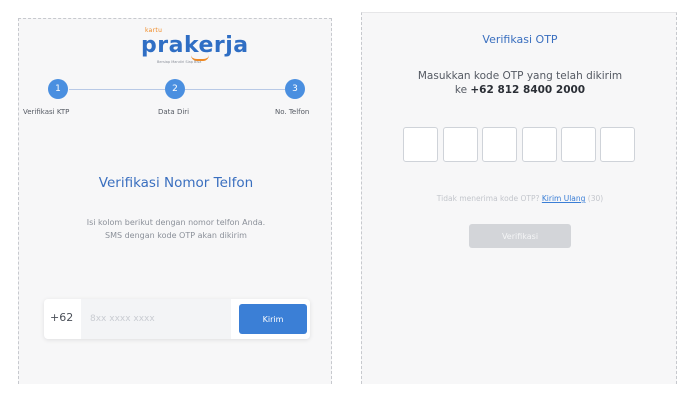  Describe the element at coordinates (58, 89) in the screenshot. I see `step-1-indicator: 1` at that location.